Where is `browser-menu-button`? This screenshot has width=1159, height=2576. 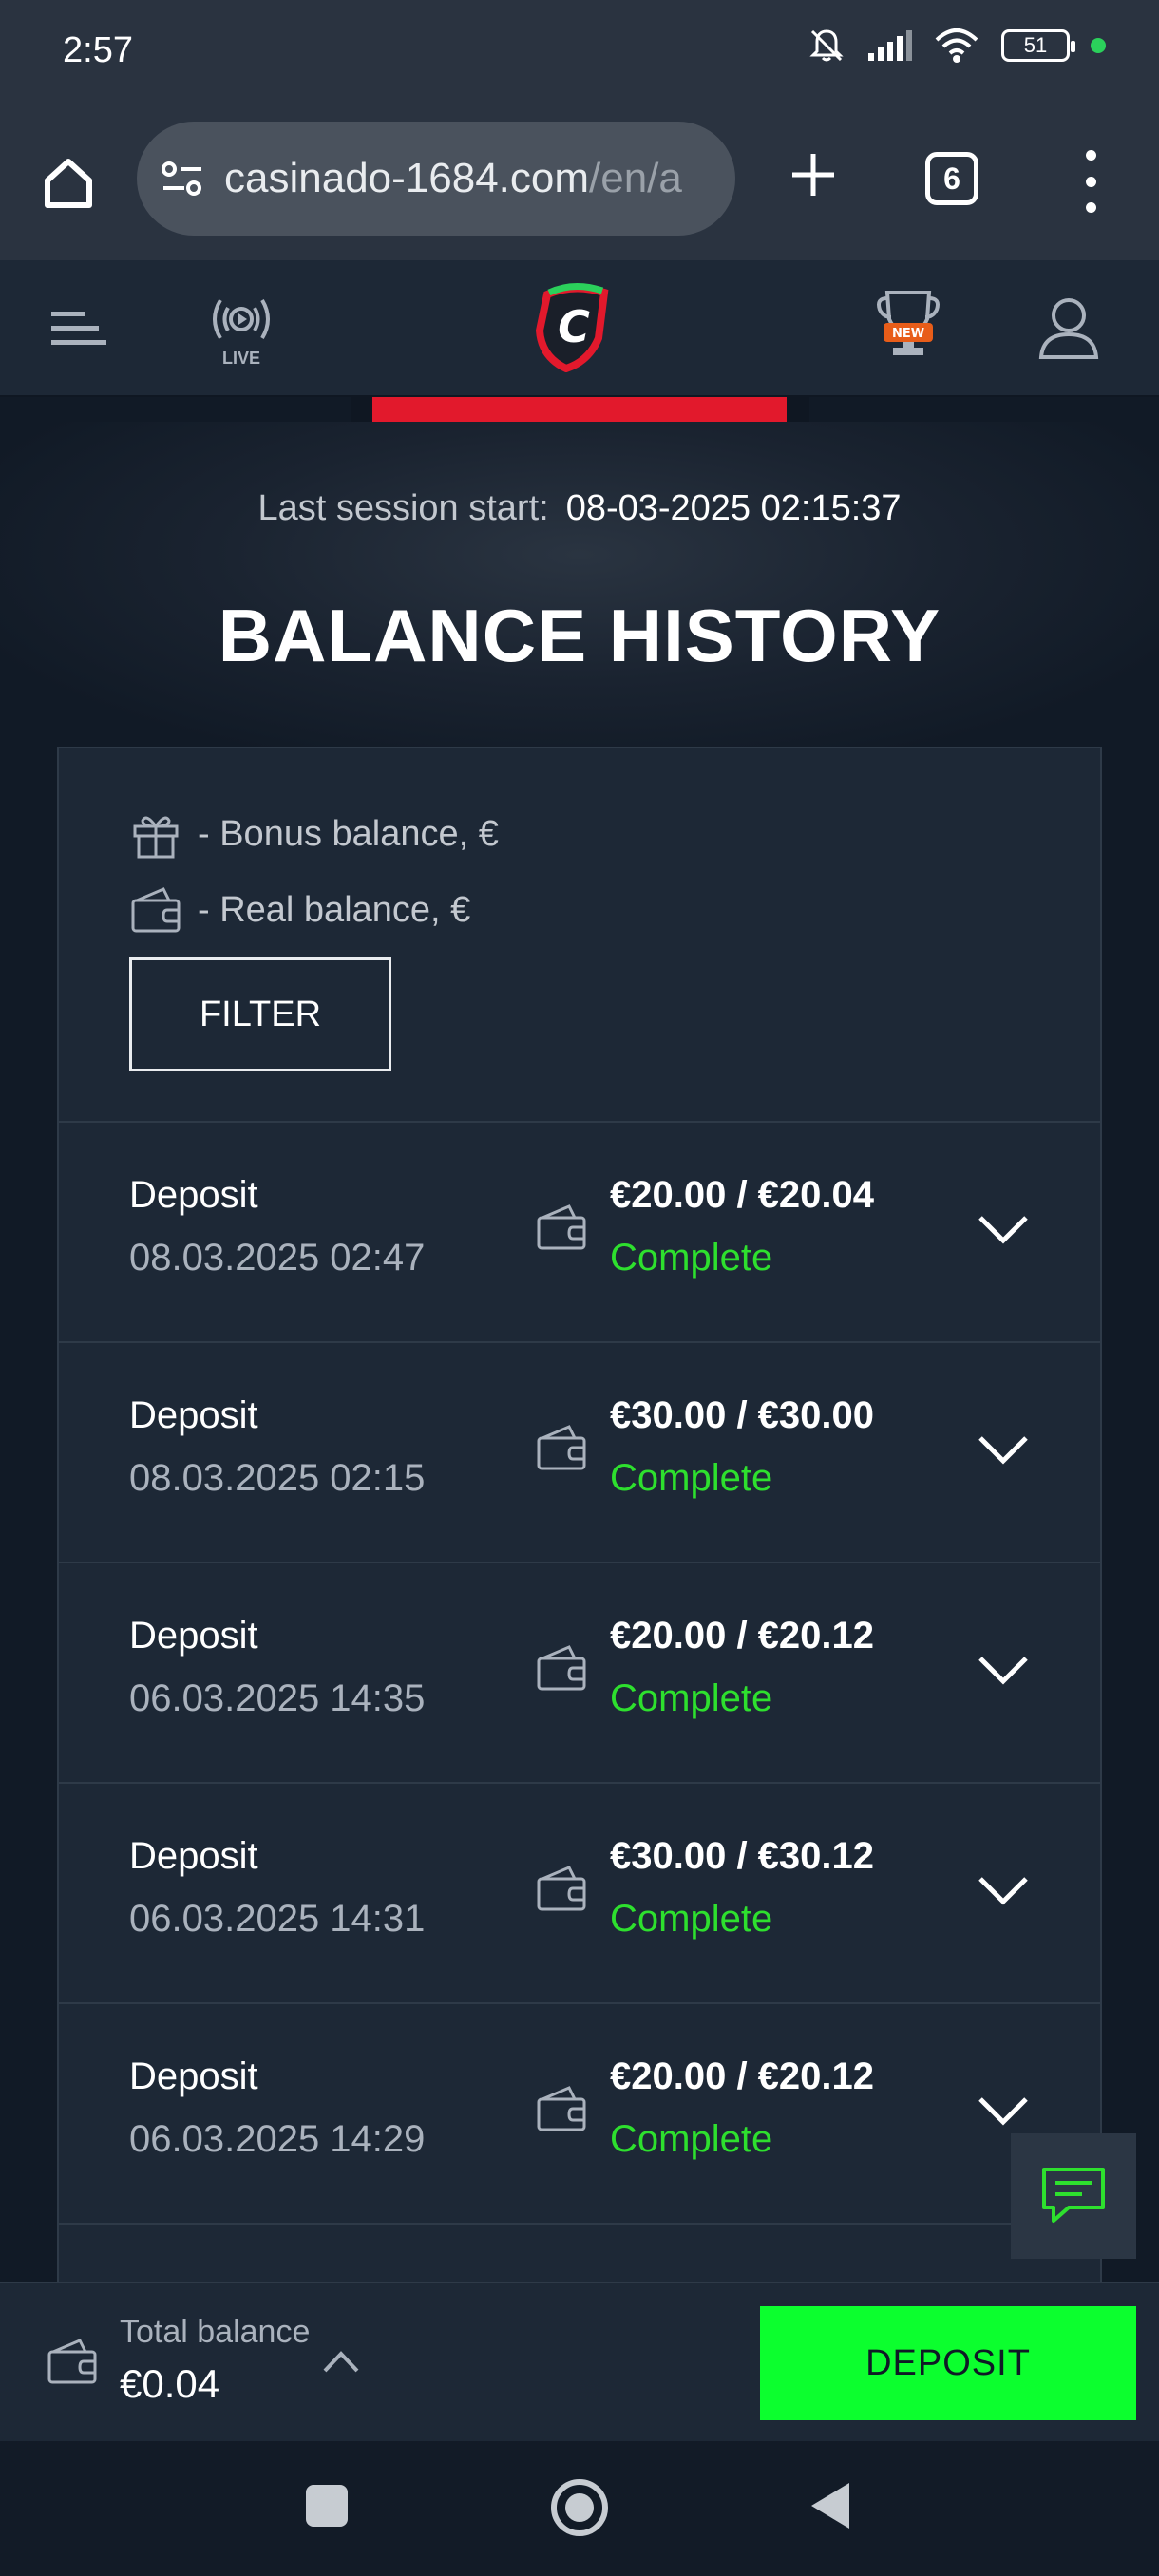 browser-menu-button is located at coordinates (1091, 181).